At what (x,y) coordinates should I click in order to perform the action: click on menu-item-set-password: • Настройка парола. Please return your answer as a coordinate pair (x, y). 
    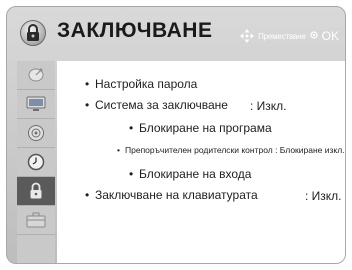
    Looking at the image, I should click on (141, 84).